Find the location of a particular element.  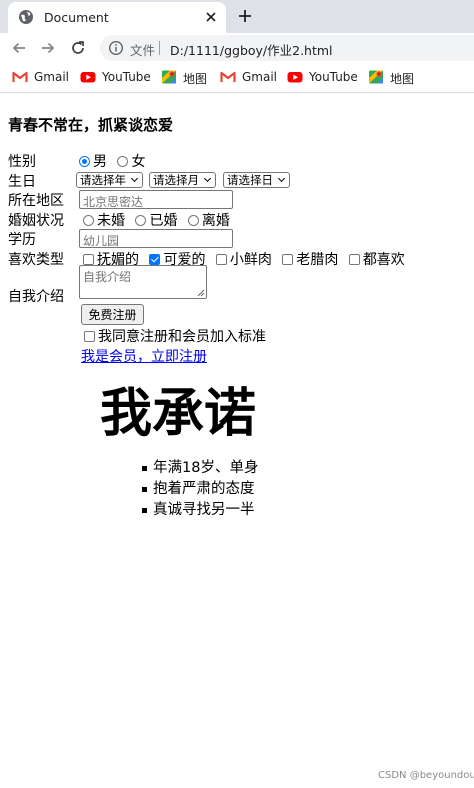

tab-strip: Document is located at coordinates (237, 16).